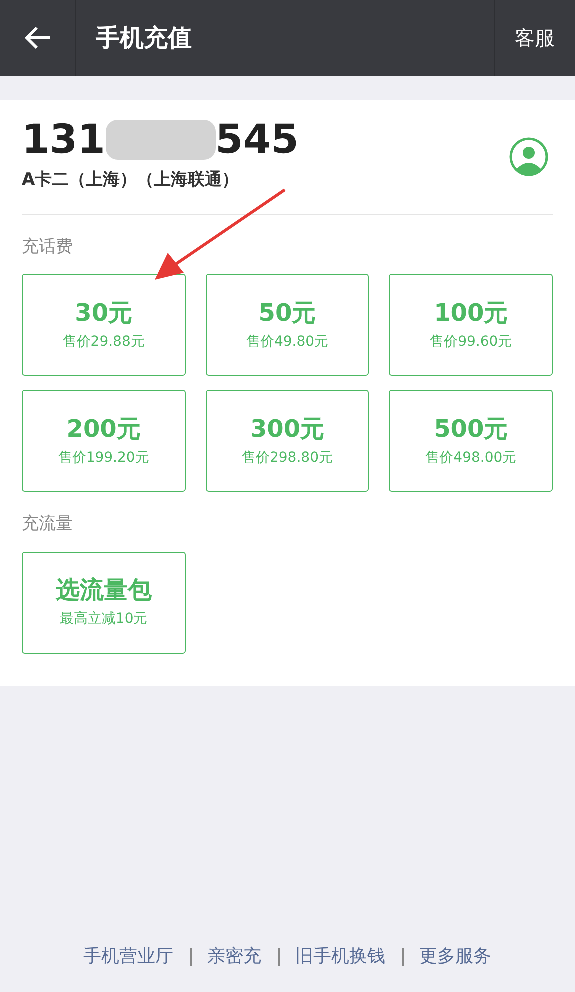 This screenshot has width=575, height=992. What do you see at coordinates (129, 956) in the screenshot?
I see `footer-link: 手机营业厅` at bounding box center [129, 956].